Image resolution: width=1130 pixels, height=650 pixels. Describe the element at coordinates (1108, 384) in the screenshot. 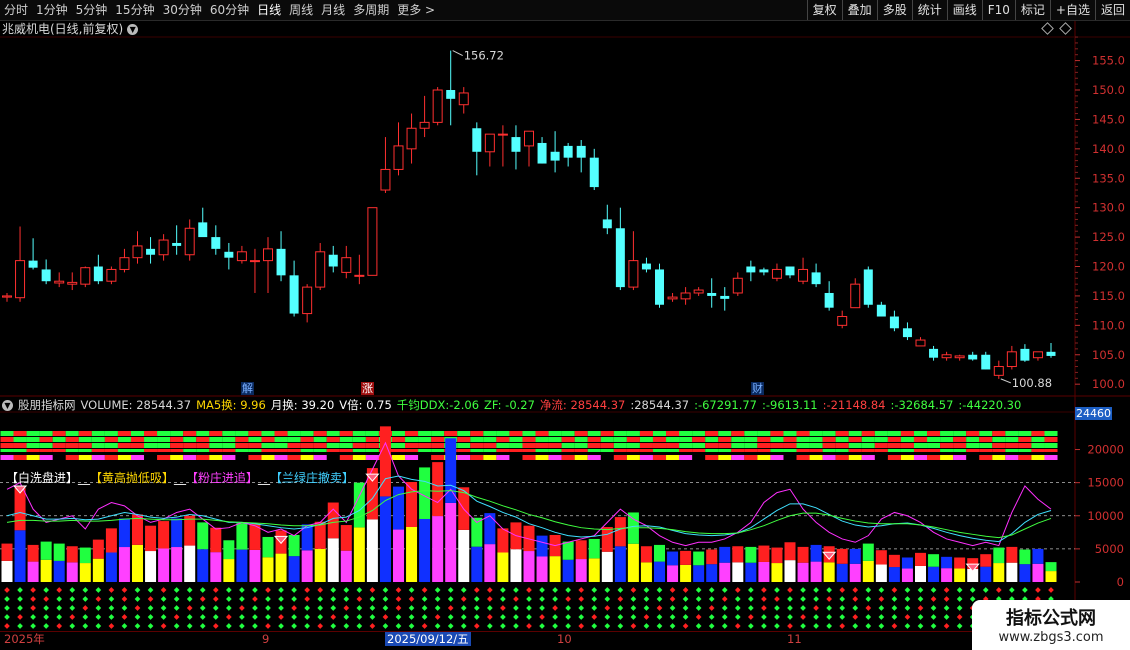

I see `price-tick-label: 100.0` at that location.